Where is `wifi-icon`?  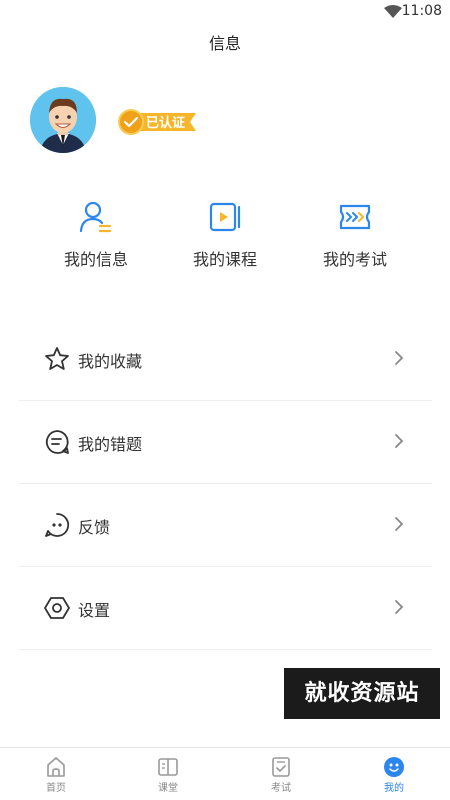 wifi-icon is located at coordinates (393, 11).